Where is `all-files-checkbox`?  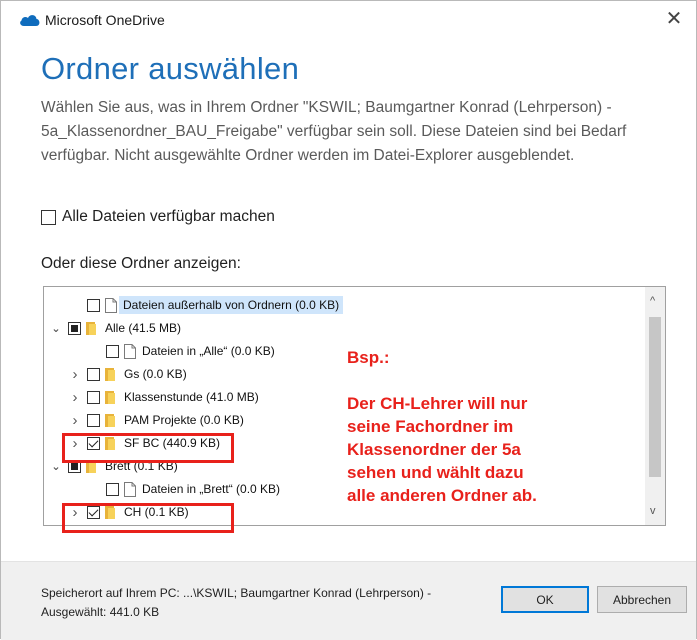
all-files-checkbox is located at coordinates (48, 217).